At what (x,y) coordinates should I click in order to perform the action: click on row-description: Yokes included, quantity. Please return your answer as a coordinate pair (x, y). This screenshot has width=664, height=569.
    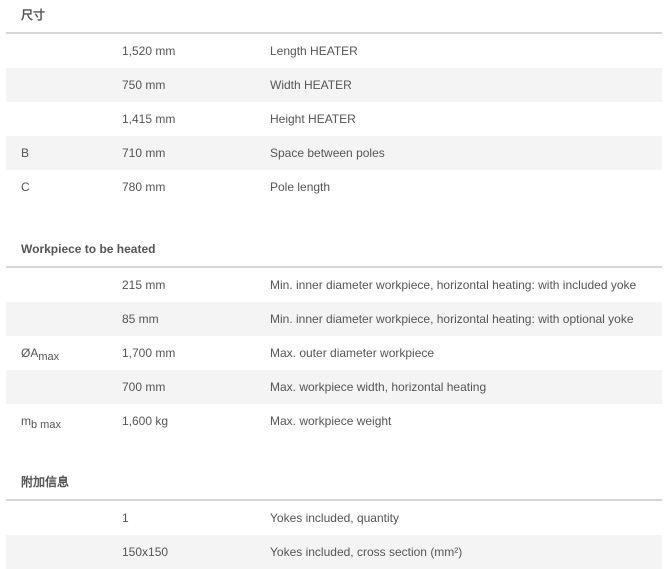
    Looking at the image, I should click on (334, 518).